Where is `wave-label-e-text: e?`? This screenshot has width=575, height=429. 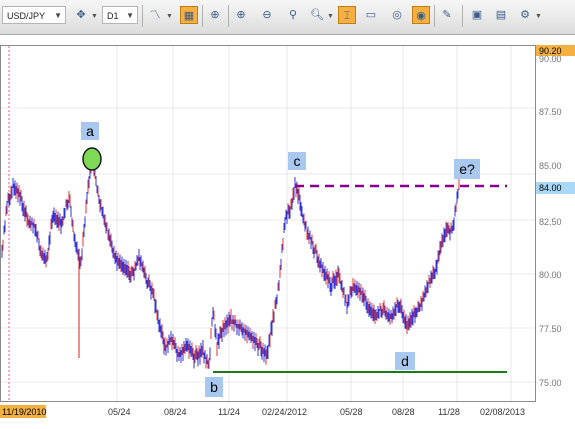
wave-label-e-text: e? is located at coordinates (467, 169).